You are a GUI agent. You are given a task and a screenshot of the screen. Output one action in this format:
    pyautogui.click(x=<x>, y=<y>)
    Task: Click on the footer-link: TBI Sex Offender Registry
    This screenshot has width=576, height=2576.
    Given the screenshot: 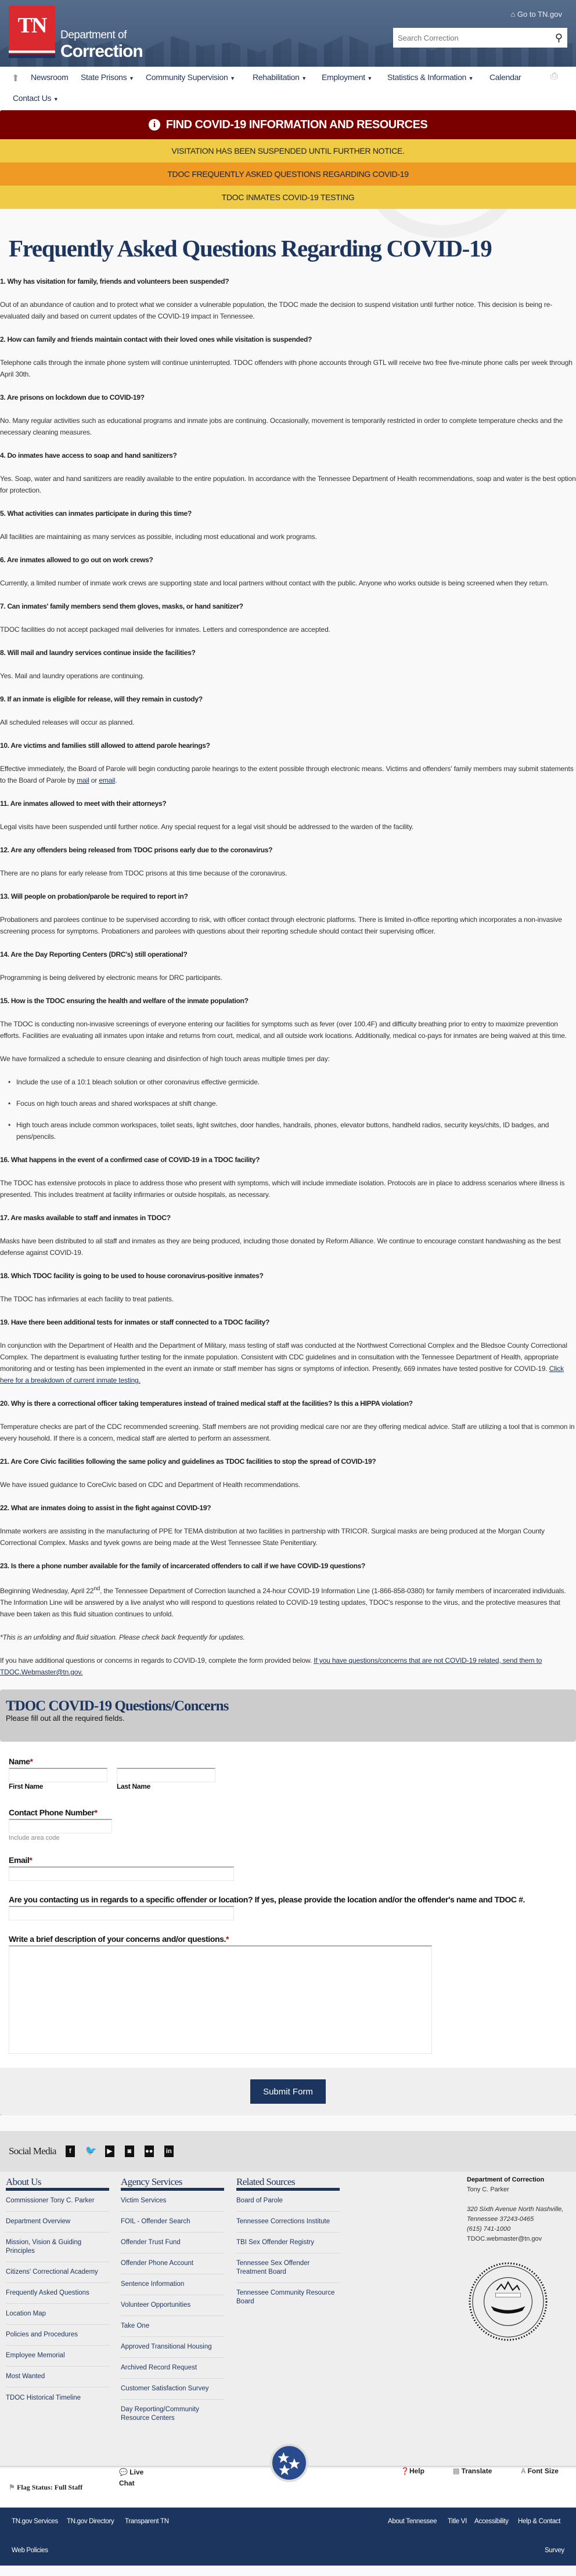 What is the action you would take?
    pyautogui.click(x=288, y=2243)
    